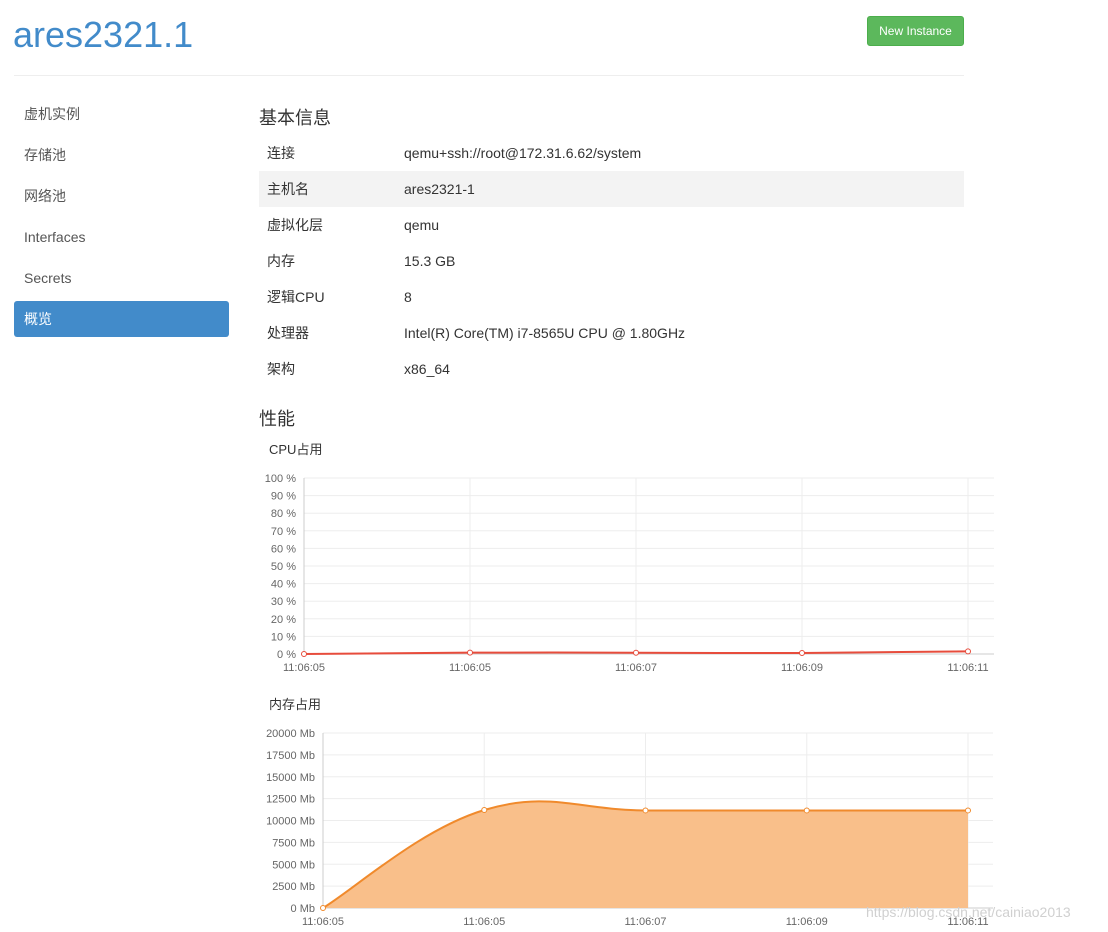 The image size is (1108, 932). What do you see at coordinates (121, 155) in the screenshot?
I see `sidebar-item-storage-pools: 存储池` at bounding box center [121, 155].